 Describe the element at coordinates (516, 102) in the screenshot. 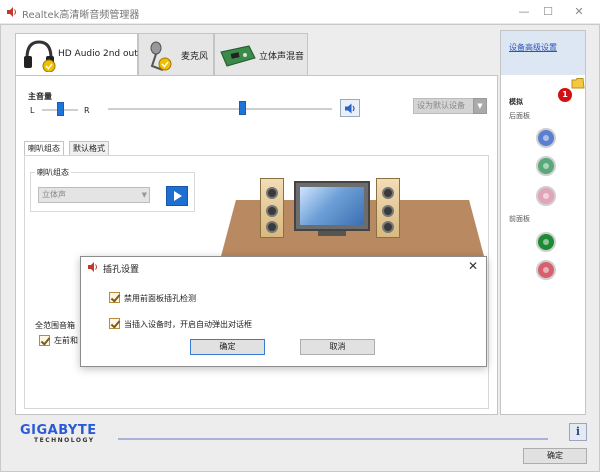

I see `analog-section-label: 模拟` at that location.